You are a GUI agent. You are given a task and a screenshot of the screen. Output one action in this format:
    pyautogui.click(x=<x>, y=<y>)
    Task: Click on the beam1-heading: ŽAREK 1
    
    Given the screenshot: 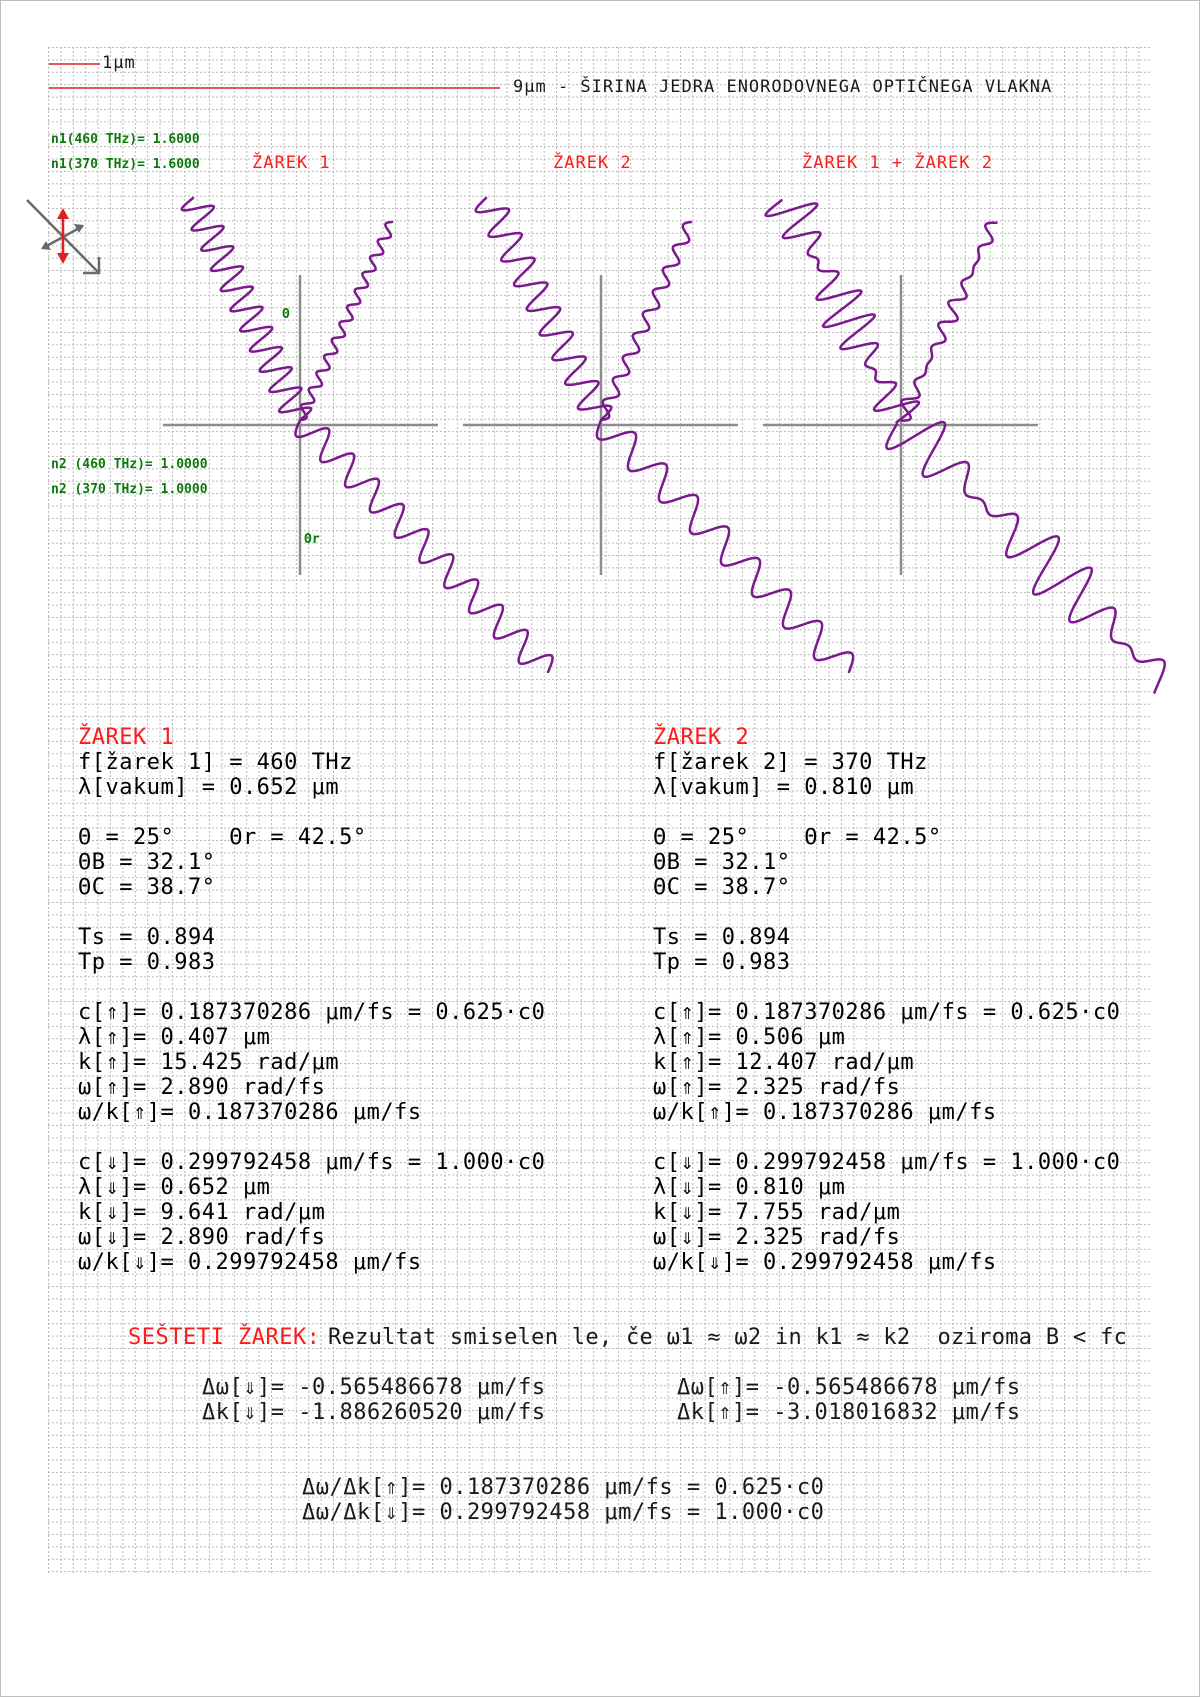 What is the action you would take?
    pyautogui.click(x=126, y=737)
    